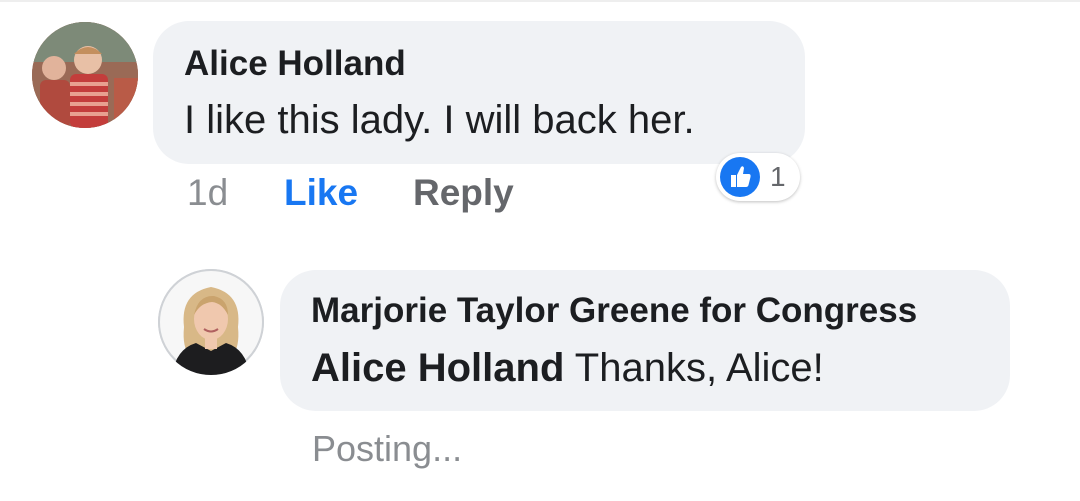  I want to click on like-button: Like, so click(321, 193).